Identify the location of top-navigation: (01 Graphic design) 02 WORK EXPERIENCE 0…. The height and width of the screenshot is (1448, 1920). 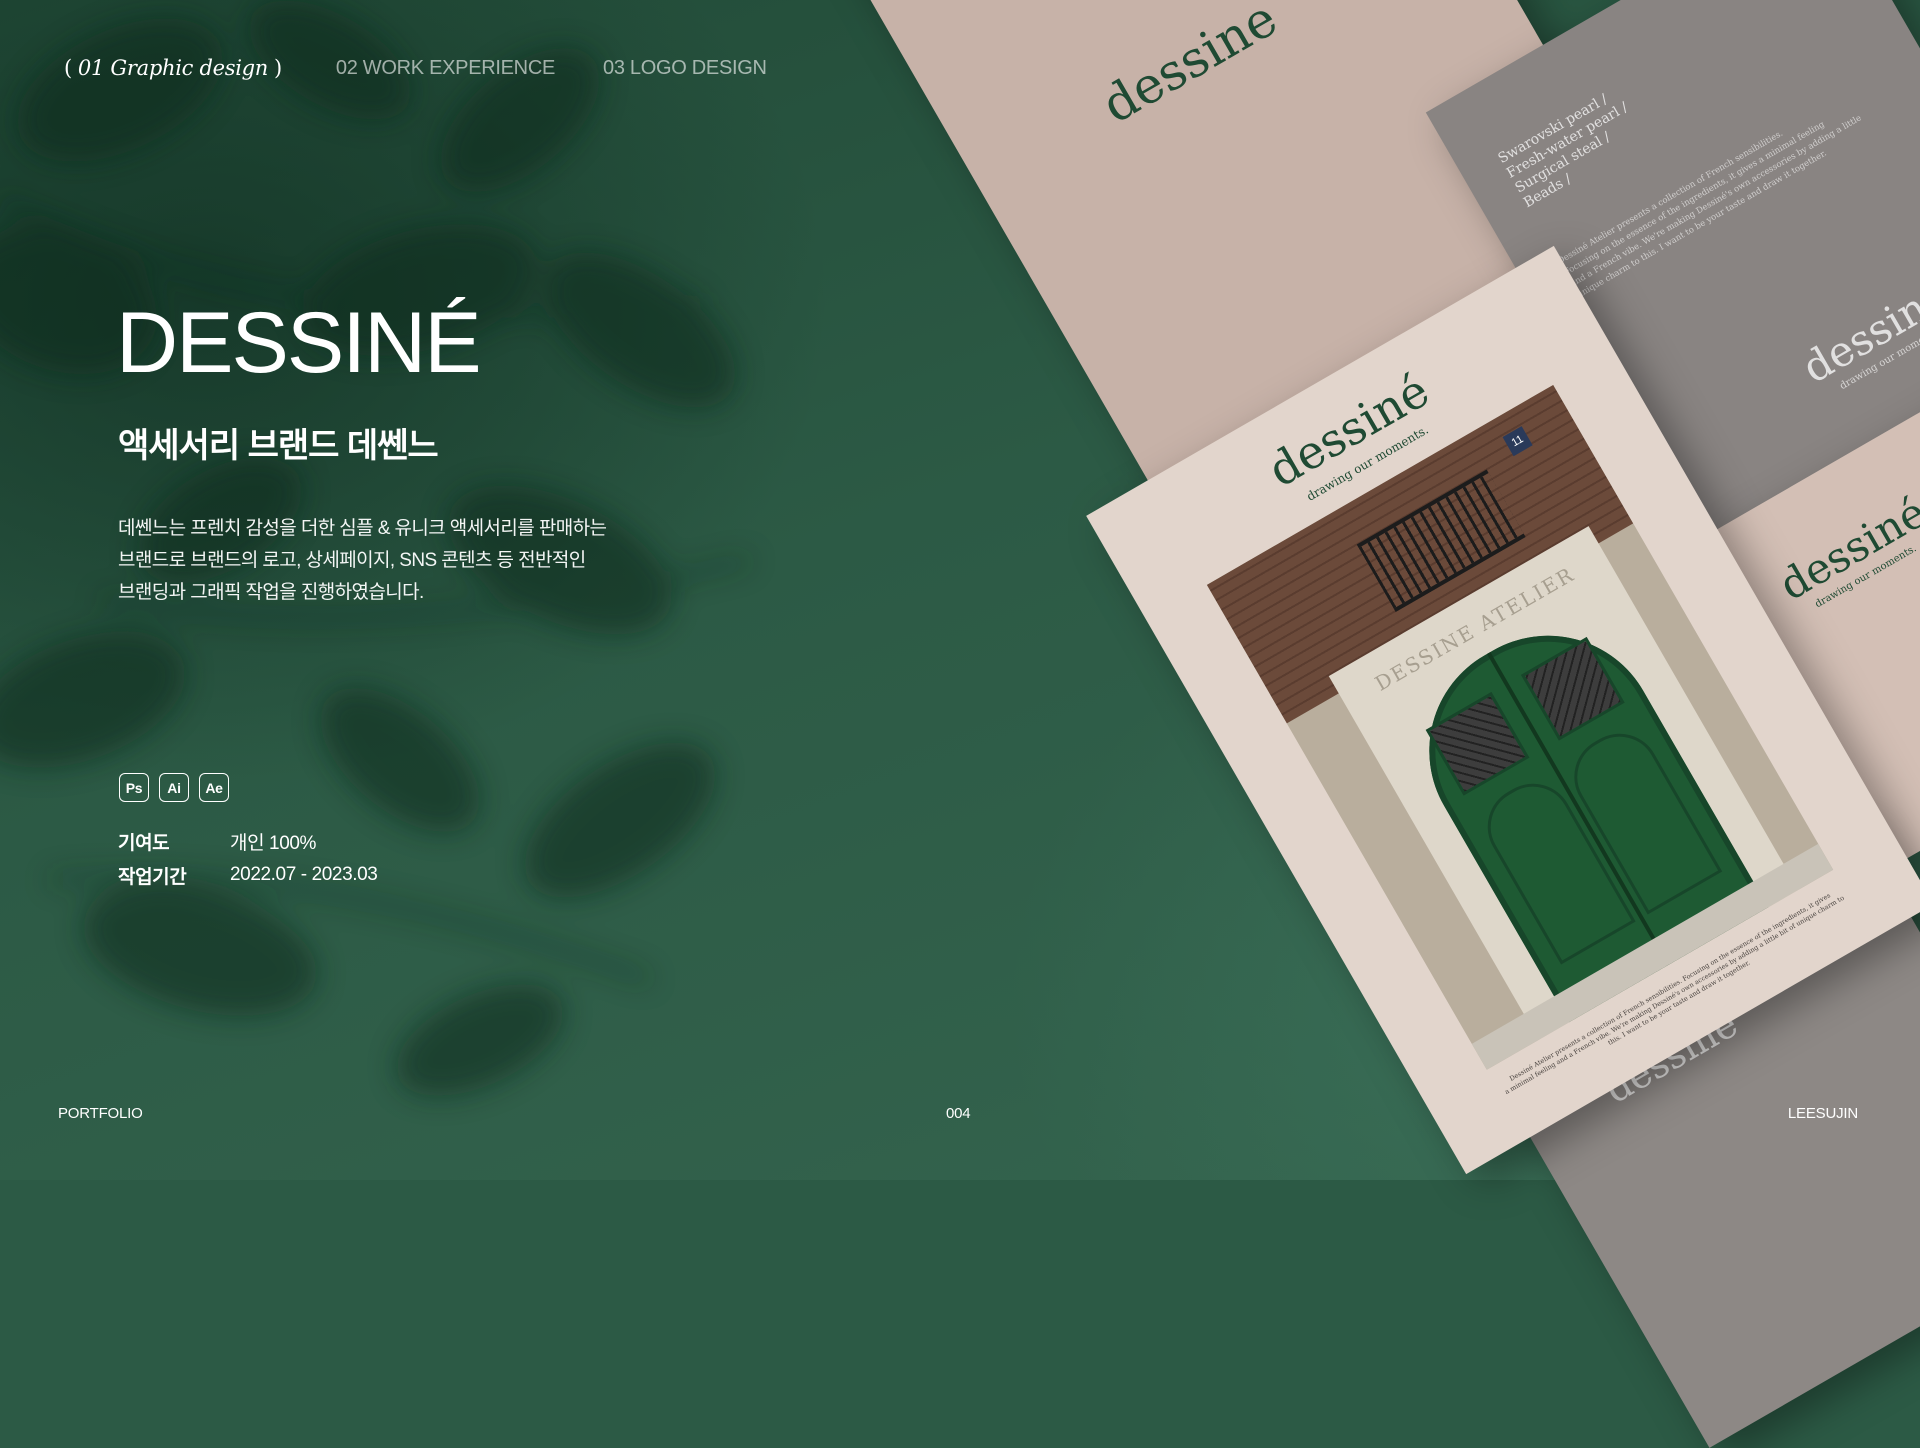
(412, 68).